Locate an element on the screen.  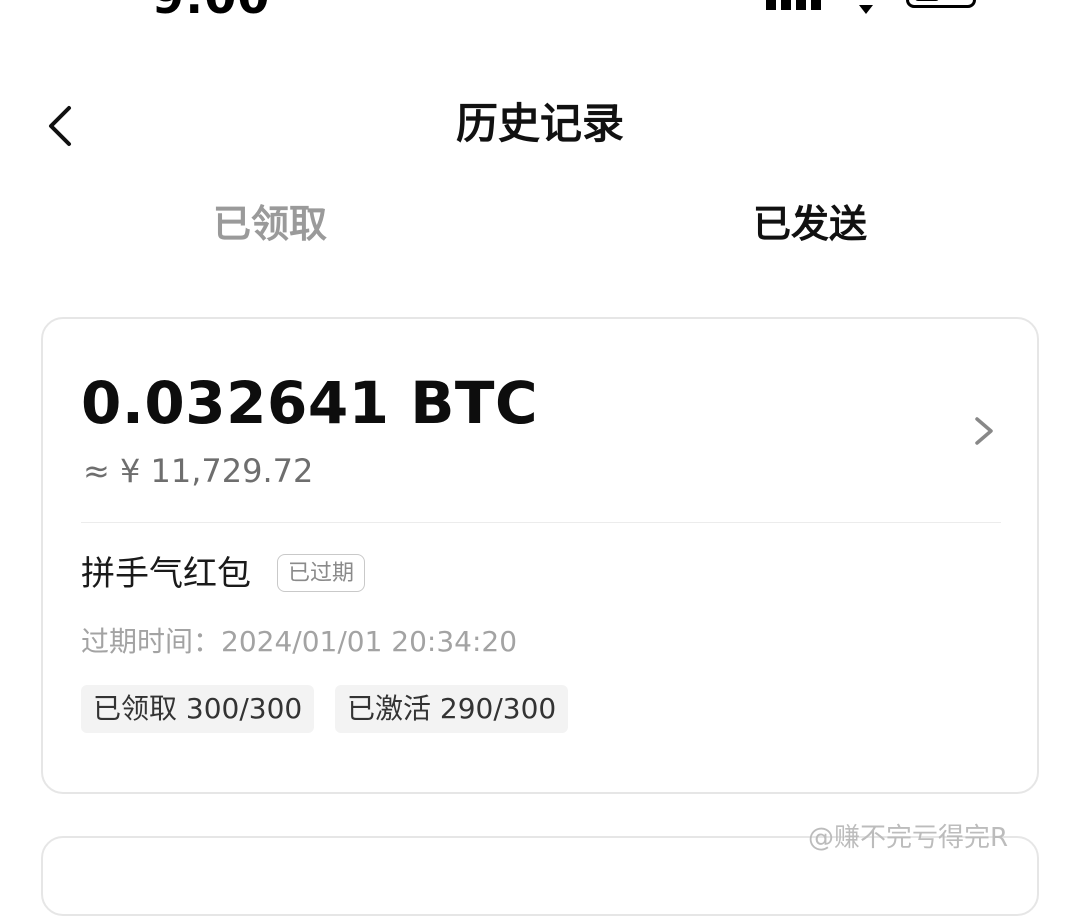
chevron-right-icon is located at coordinates (983, 431).